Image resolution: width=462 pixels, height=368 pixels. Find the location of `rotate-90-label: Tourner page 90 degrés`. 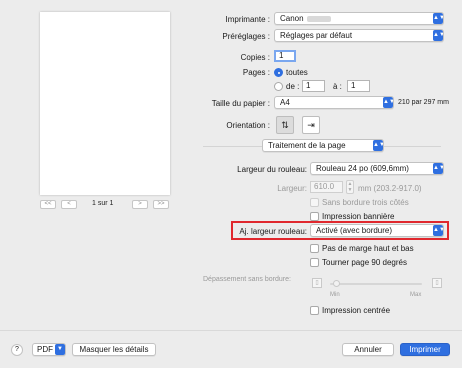

rotate-90-label: Tourner page 90 degrés is located at coordinates (364, 262).